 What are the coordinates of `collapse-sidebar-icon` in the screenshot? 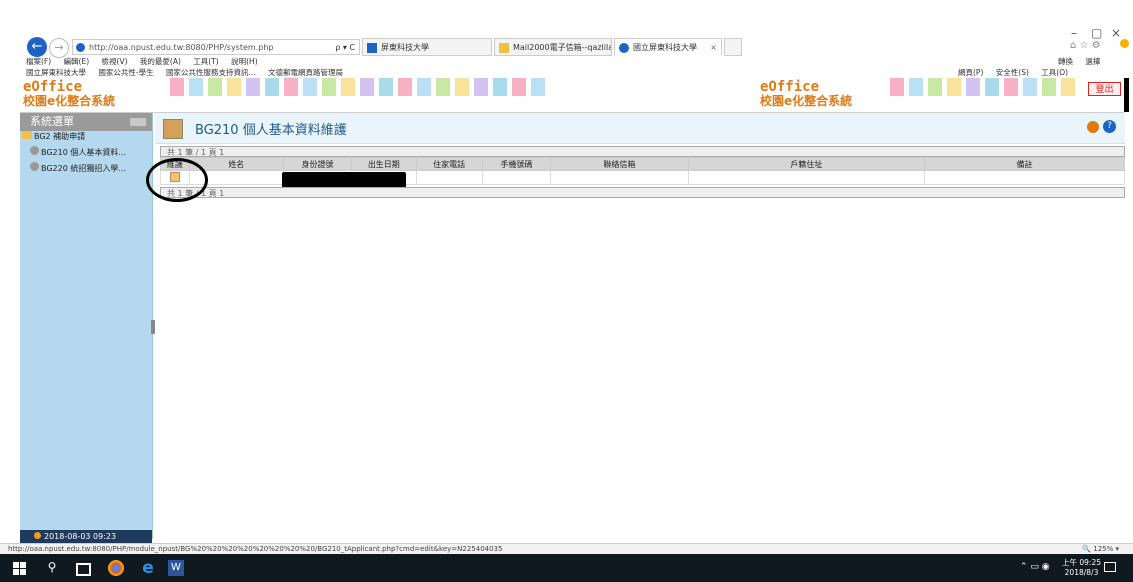 It's located at (138, 122).